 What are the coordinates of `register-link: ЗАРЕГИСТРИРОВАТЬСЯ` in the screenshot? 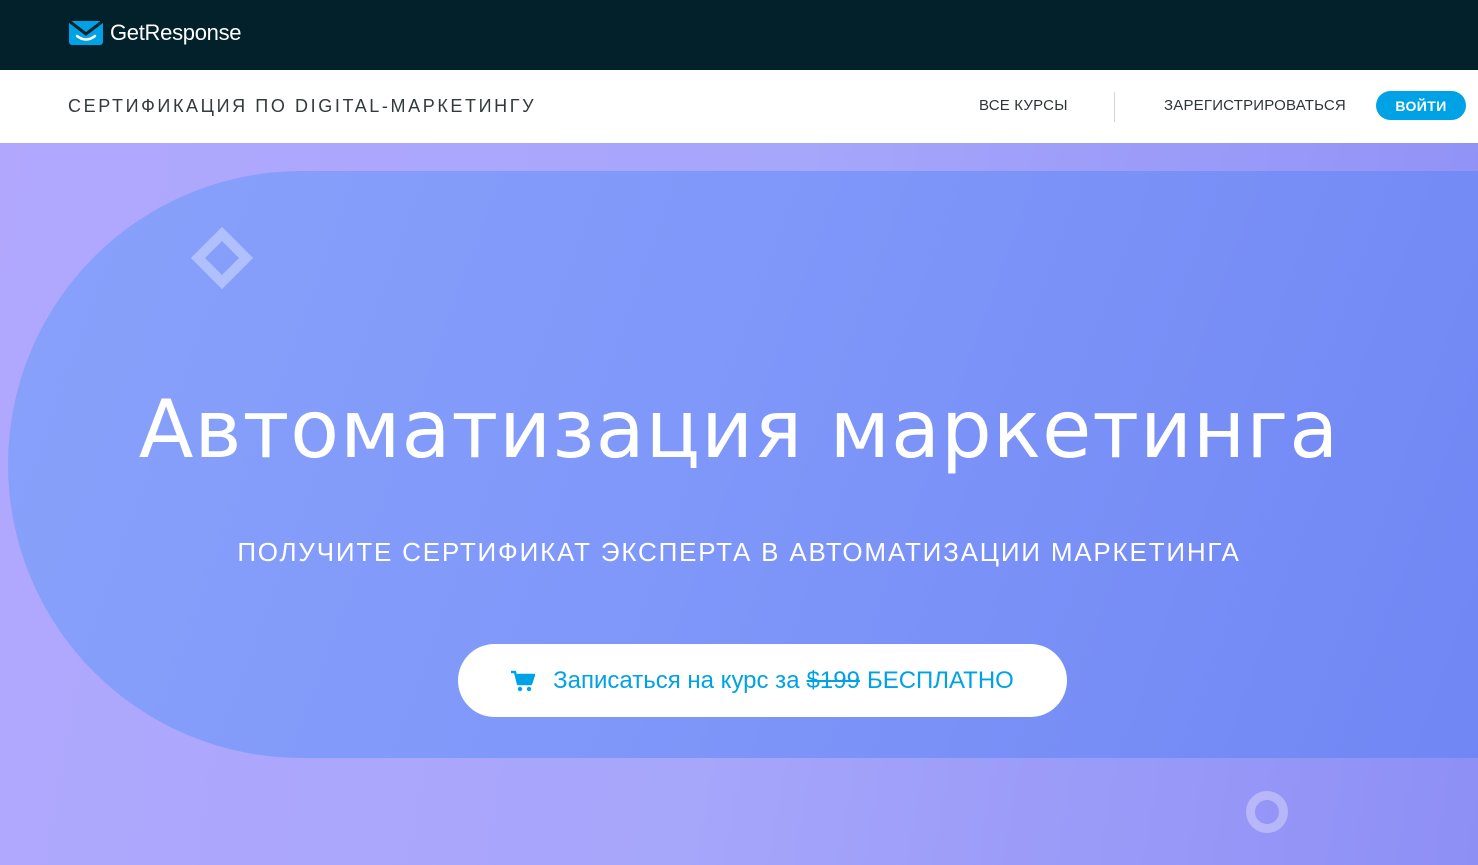 It's located at (1255, 105).